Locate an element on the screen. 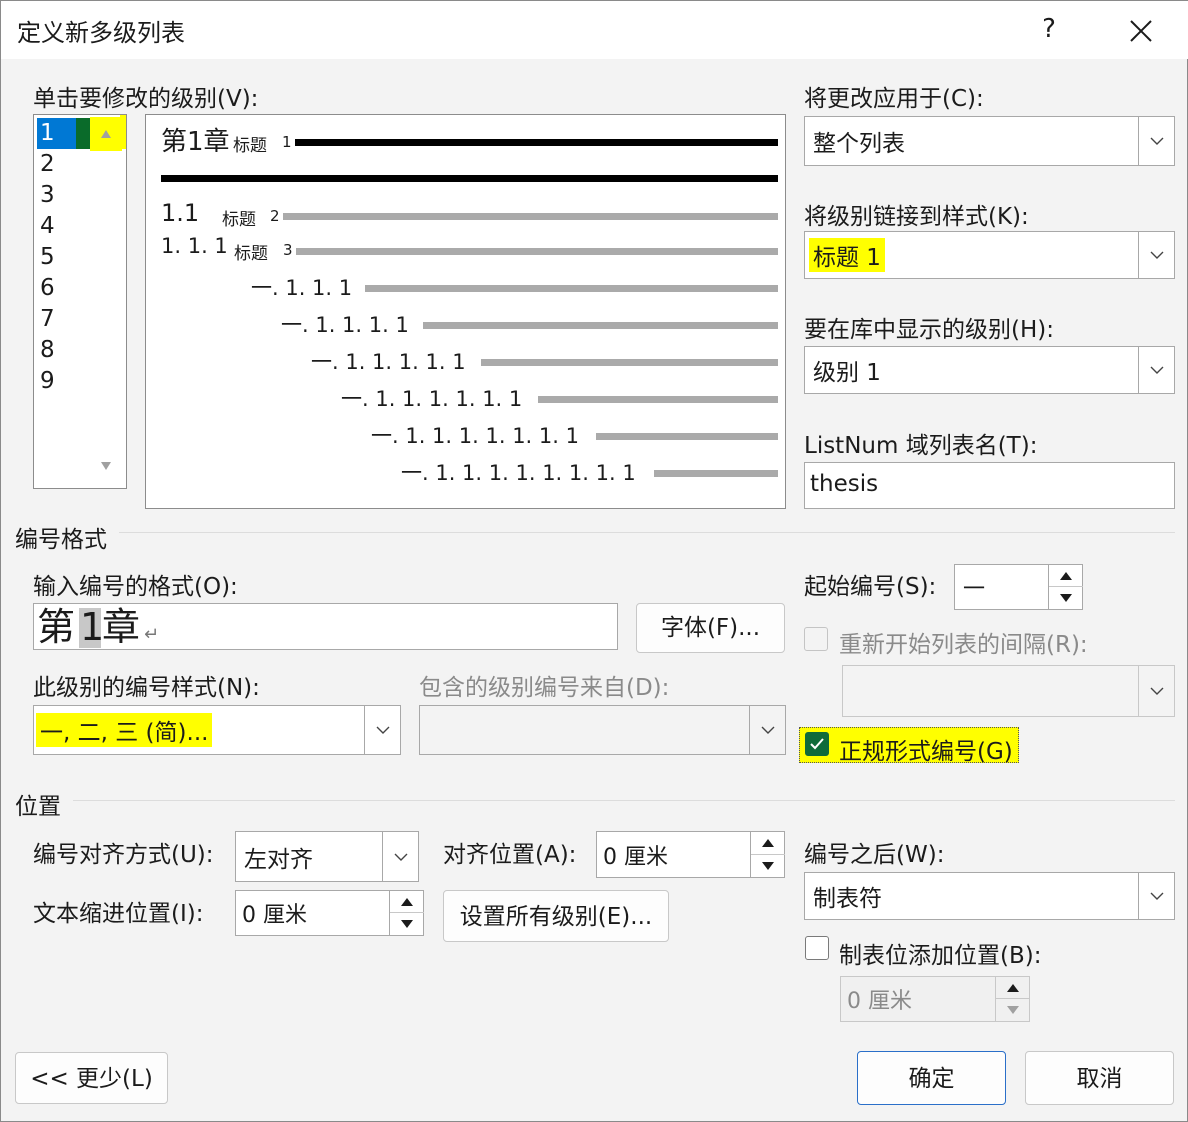 The width and height of the screenshot is (1188, 1122). legal-checkbox is located at coordinates (817, 744).